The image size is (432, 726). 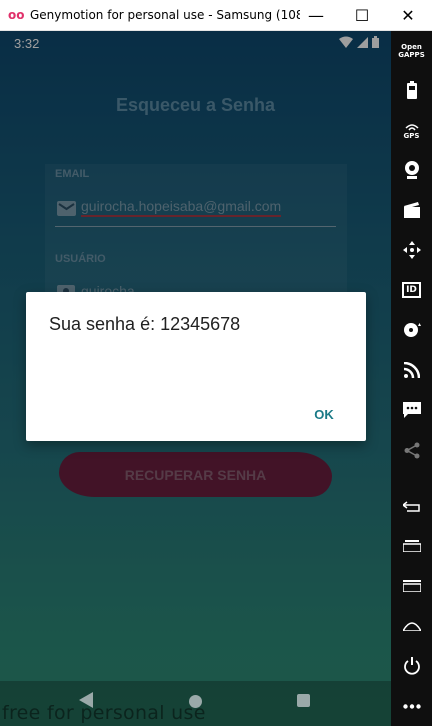 I want to click on media-icon, so click(x=411, y=210).